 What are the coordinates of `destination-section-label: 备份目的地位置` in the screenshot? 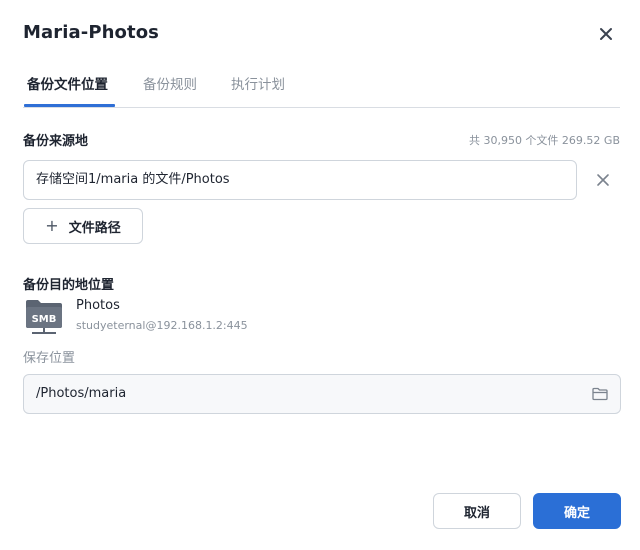 It's located at (69, 285).